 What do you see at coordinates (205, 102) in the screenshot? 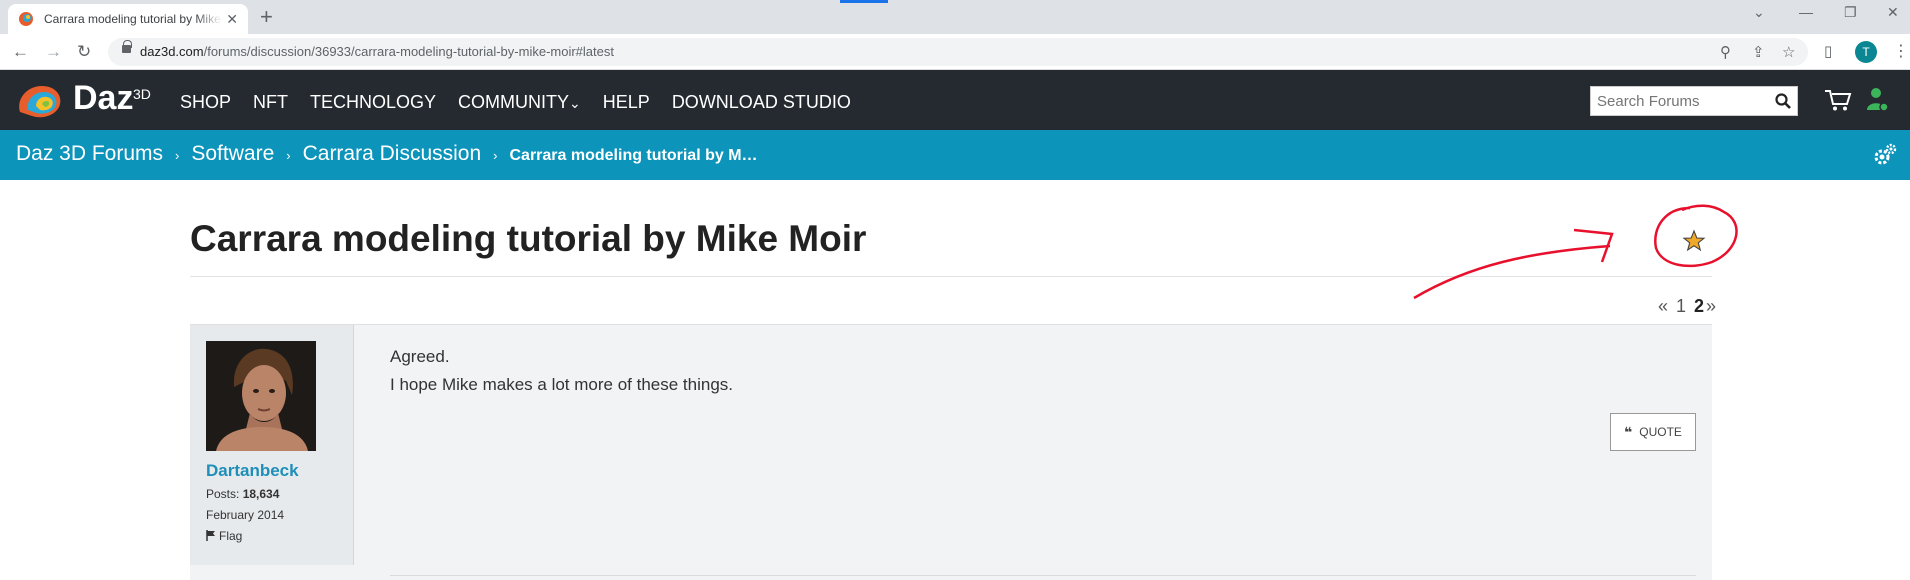
I see `nav-shop: SHOP` at bounding box center [205, 102].